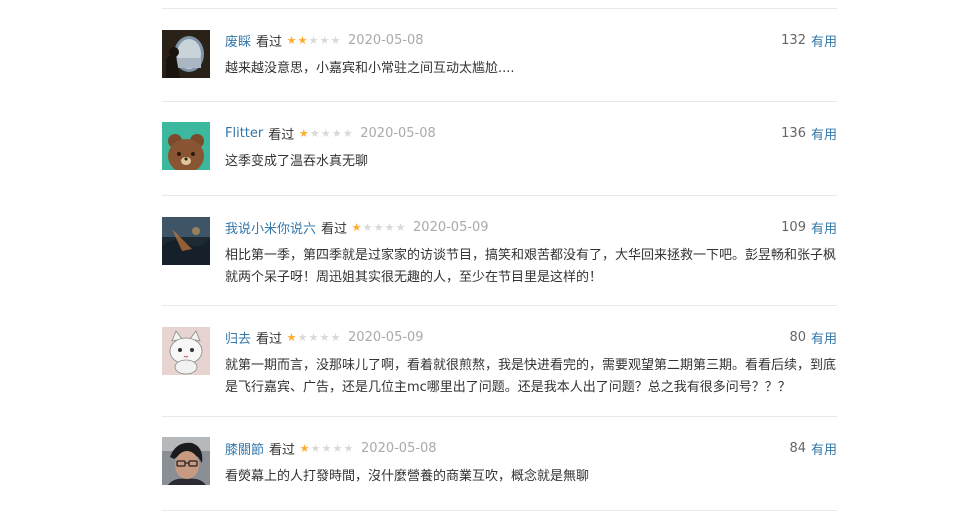  I want to click on review-meta: 废睬 看过 ★ ★ ★ ★ ★ 2020-05-08, so click(324, 40).